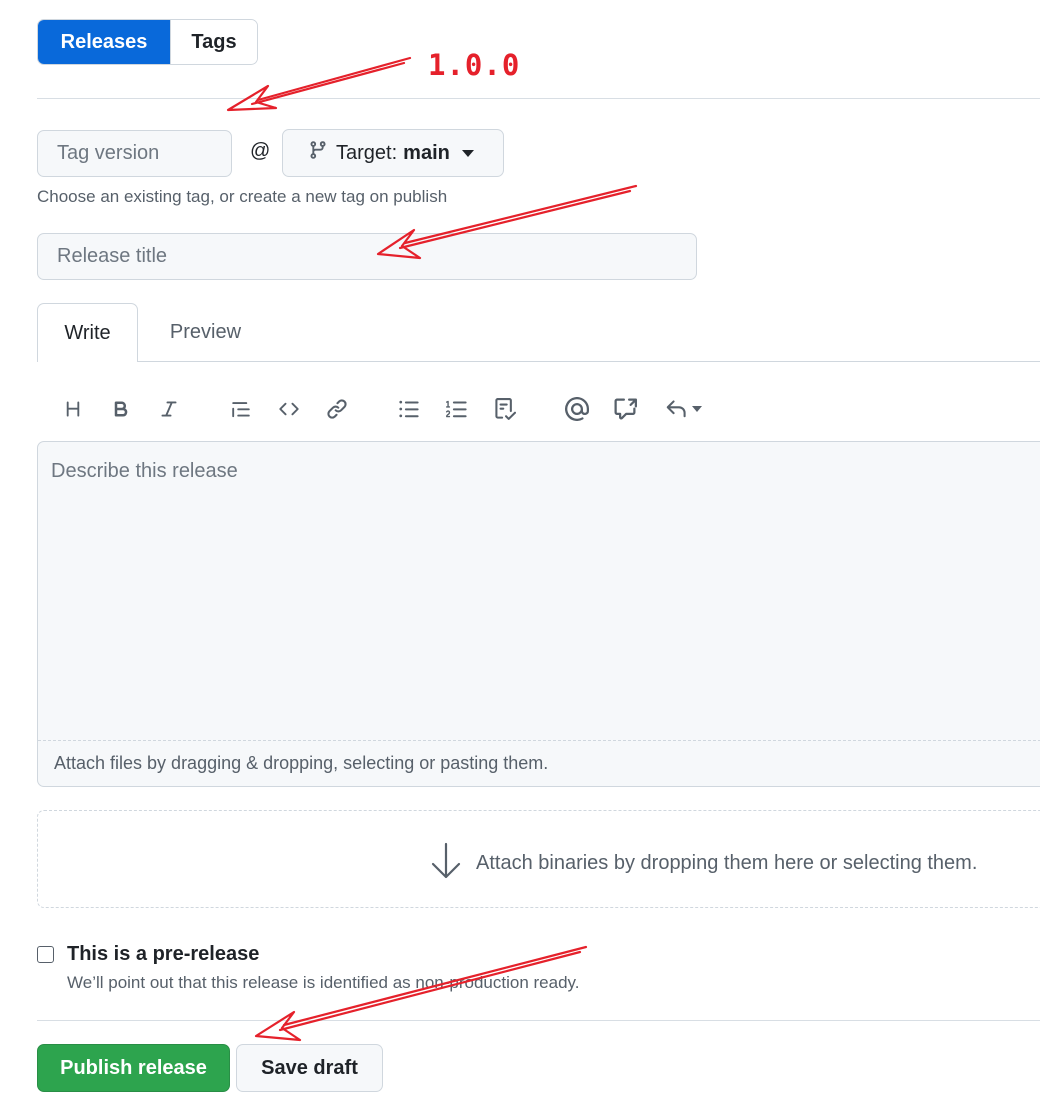 The width and height of the screenshot is (1040, 1107). Describe the element at coordinates (213, 42) in the screenshot. I see `tags-tab: Tags` at that location.